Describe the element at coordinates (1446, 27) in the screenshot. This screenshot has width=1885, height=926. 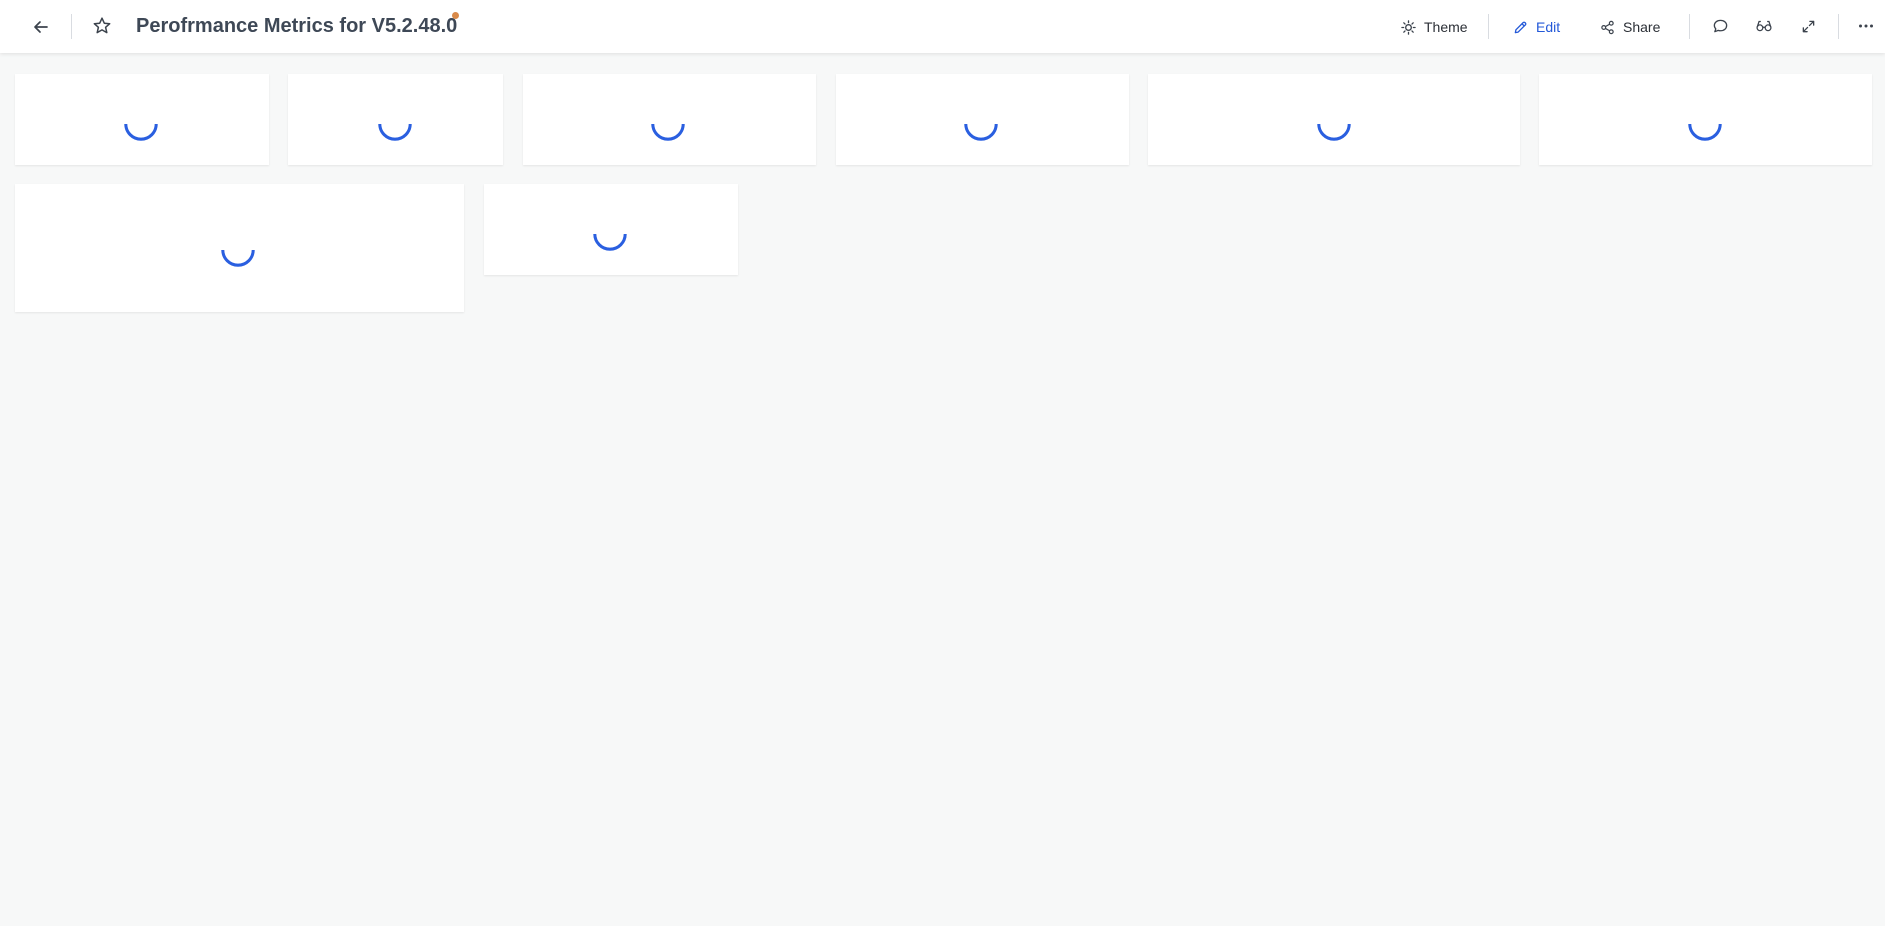
I see `theme-button-label: Theme` at that location.